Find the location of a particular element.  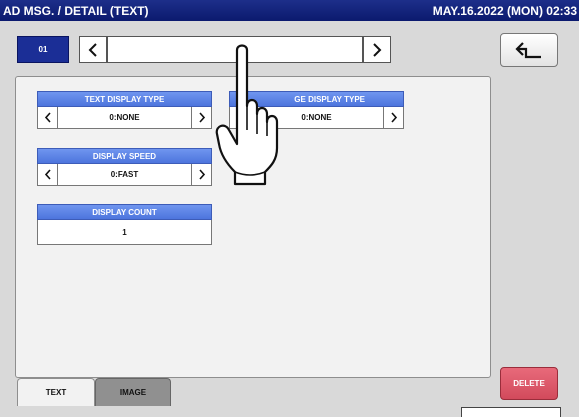

display-speed-next-button is located at coordinates (201, 174).